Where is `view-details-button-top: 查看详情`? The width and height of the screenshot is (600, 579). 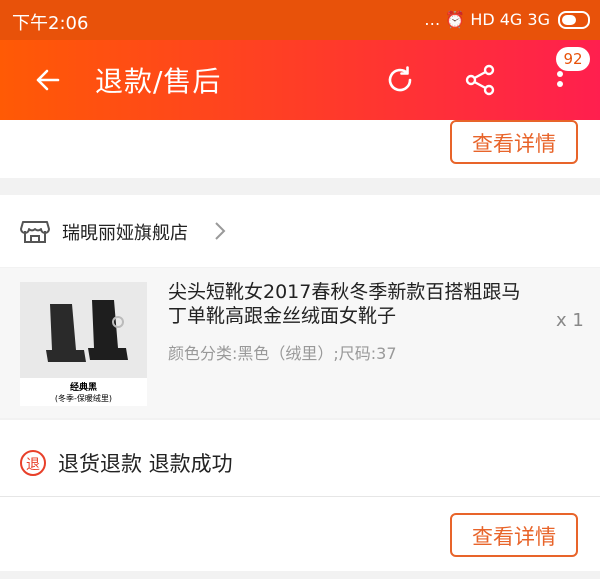
view-details-button-top: 查看详情 is located at coordinates (514, 142).